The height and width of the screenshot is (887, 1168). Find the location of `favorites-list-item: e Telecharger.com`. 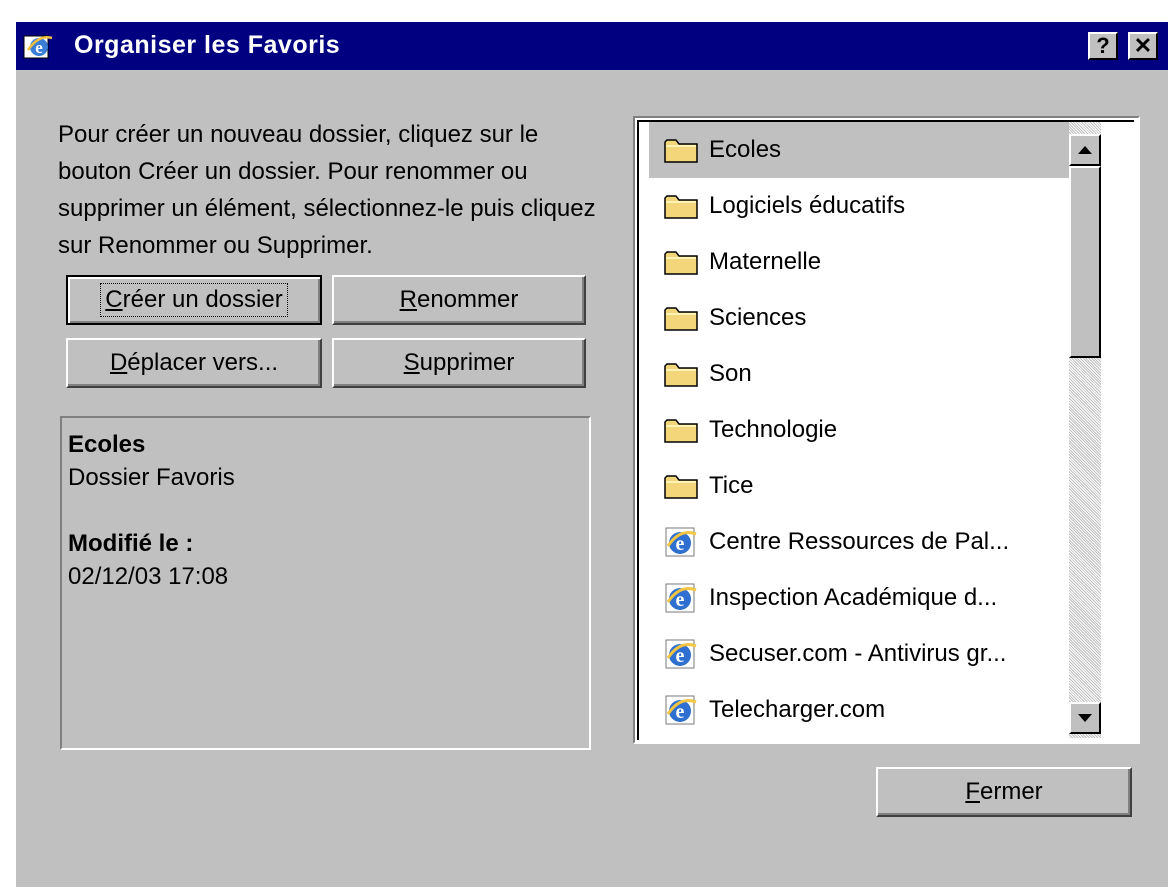

favorites-list-item: e Telecharger.com is located at coordinates (860, 710).